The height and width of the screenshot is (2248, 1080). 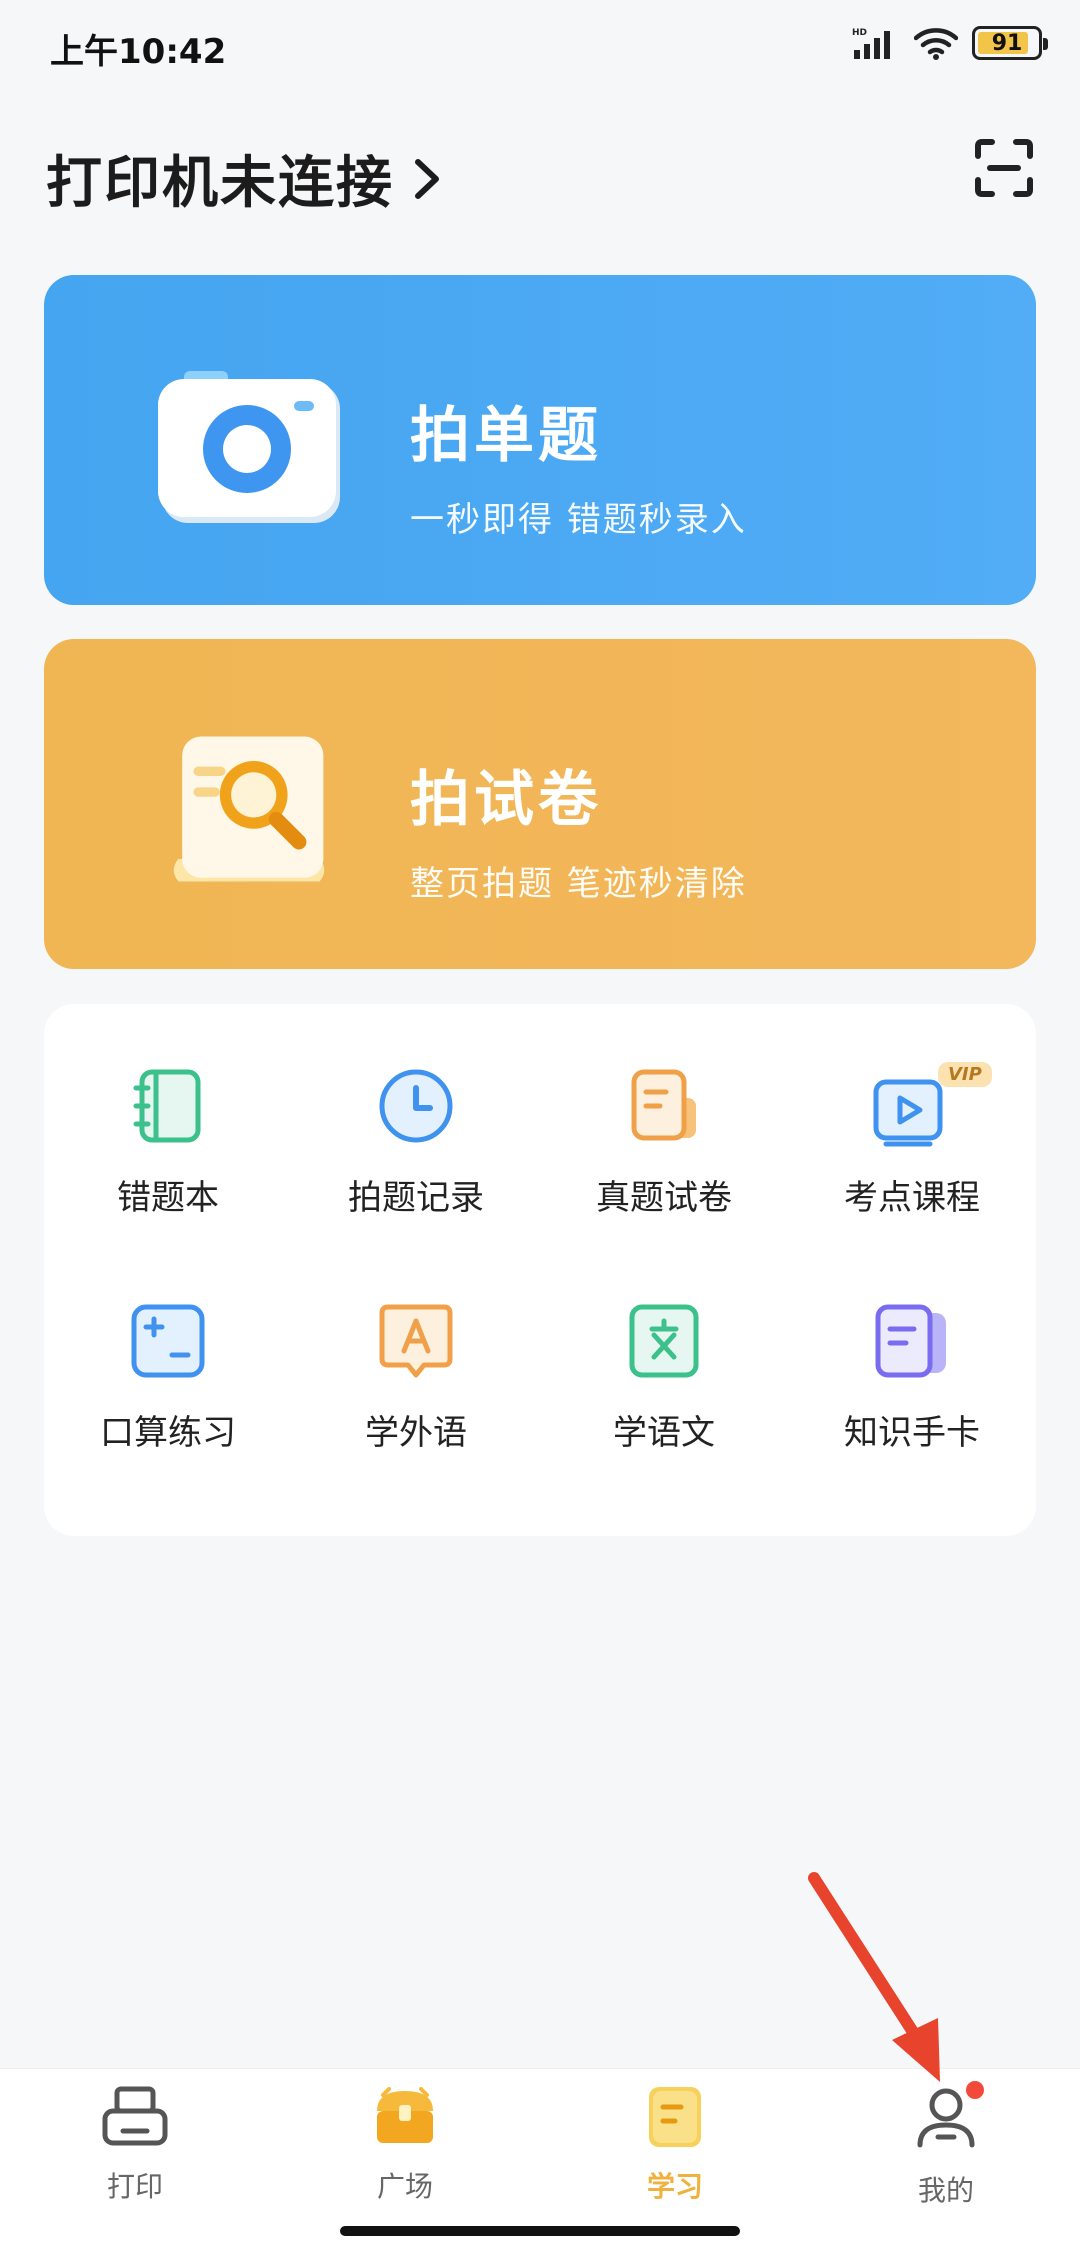 I want to click on printer-status-title: 打印机未连接, so click(x=220, y=183).